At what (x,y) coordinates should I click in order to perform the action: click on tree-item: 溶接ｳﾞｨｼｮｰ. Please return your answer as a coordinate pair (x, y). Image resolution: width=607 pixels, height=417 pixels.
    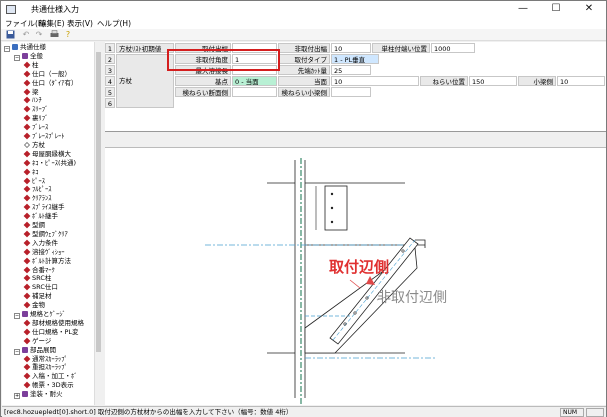
    Looking at the image, I should click on (44, 252).